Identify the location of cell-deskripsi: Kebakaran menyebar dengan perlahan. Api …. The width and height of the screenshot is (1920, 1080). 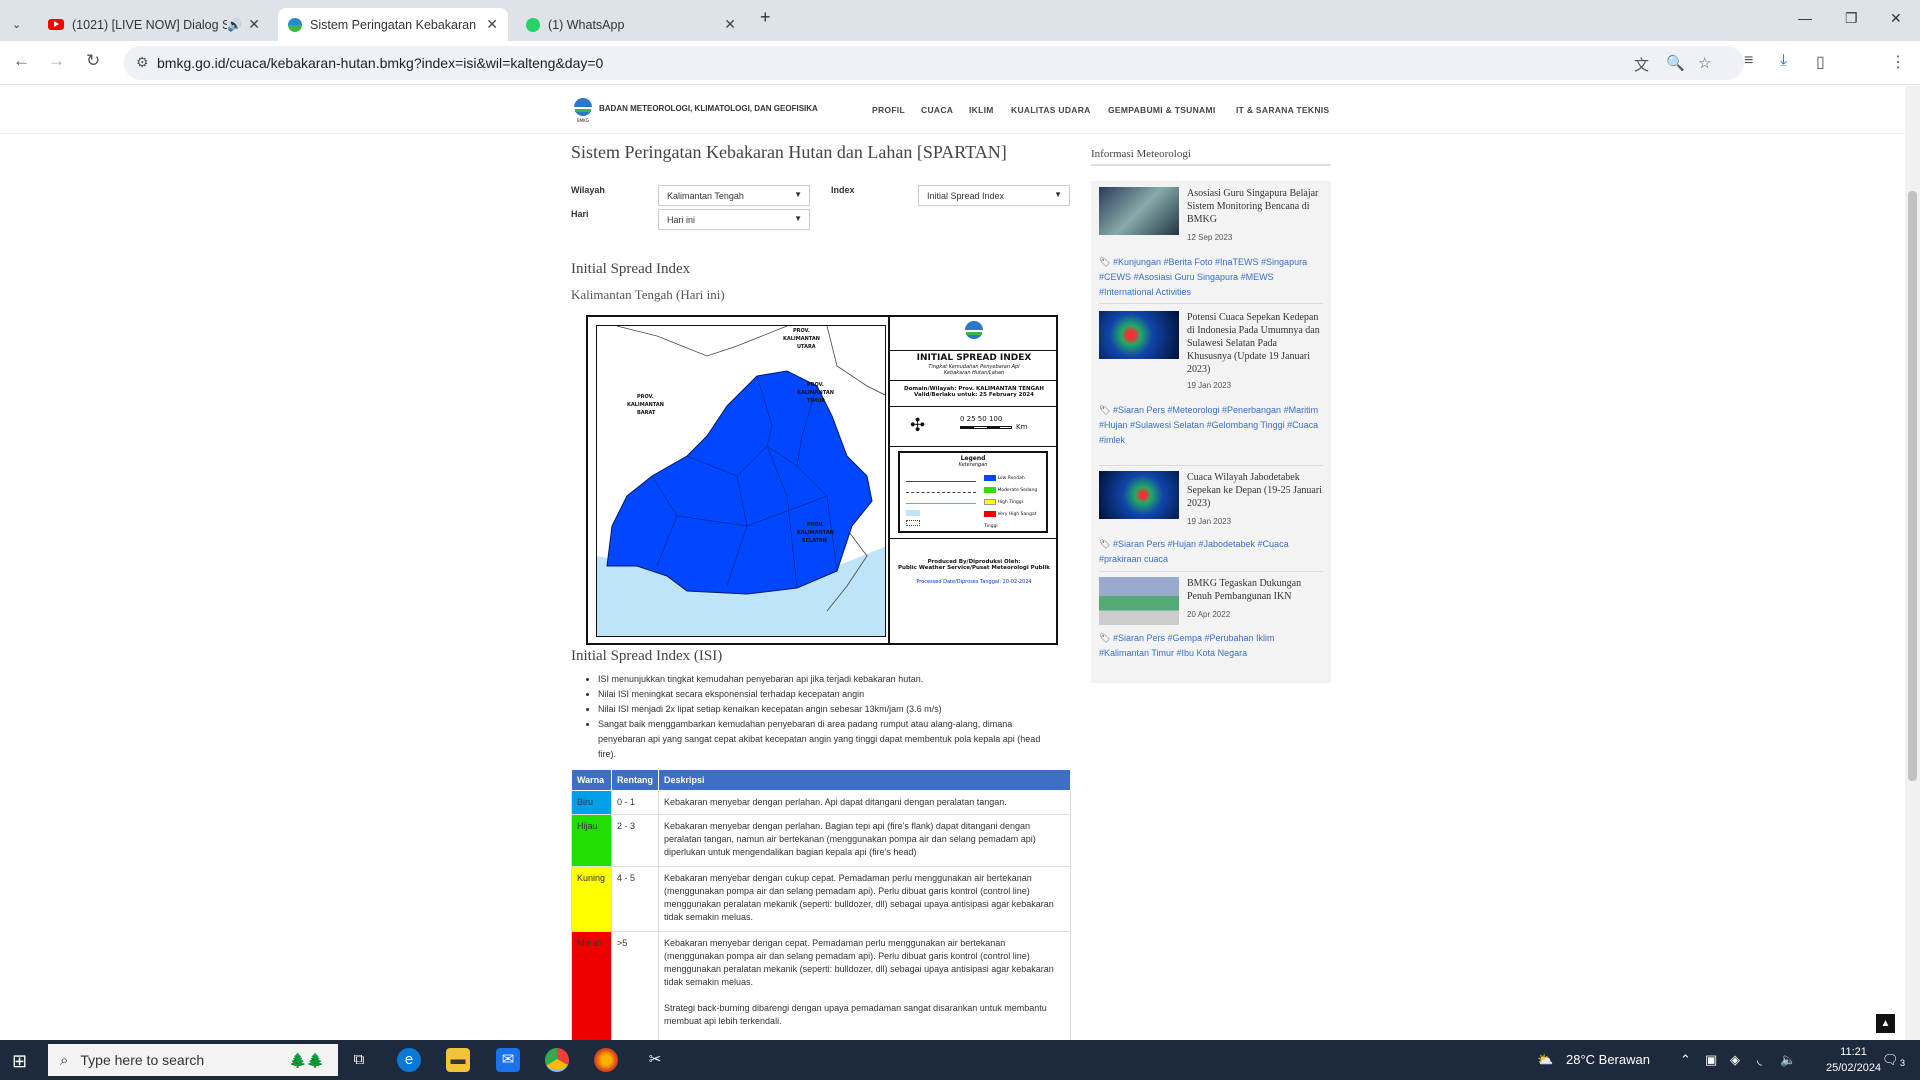
(864, 802).